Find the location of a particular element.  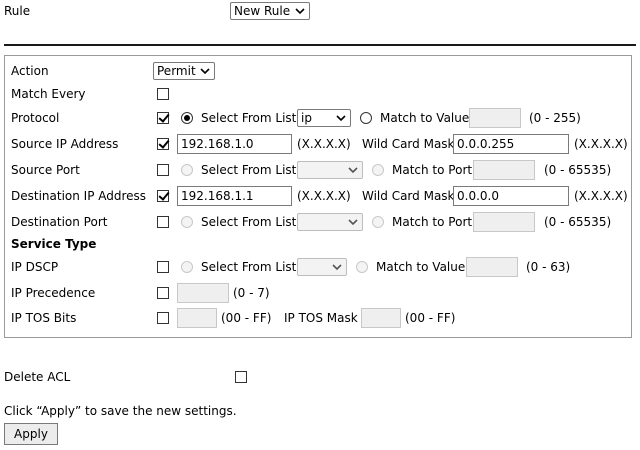

protocol-select-from-list-radio is located at coordinates (187, 118).